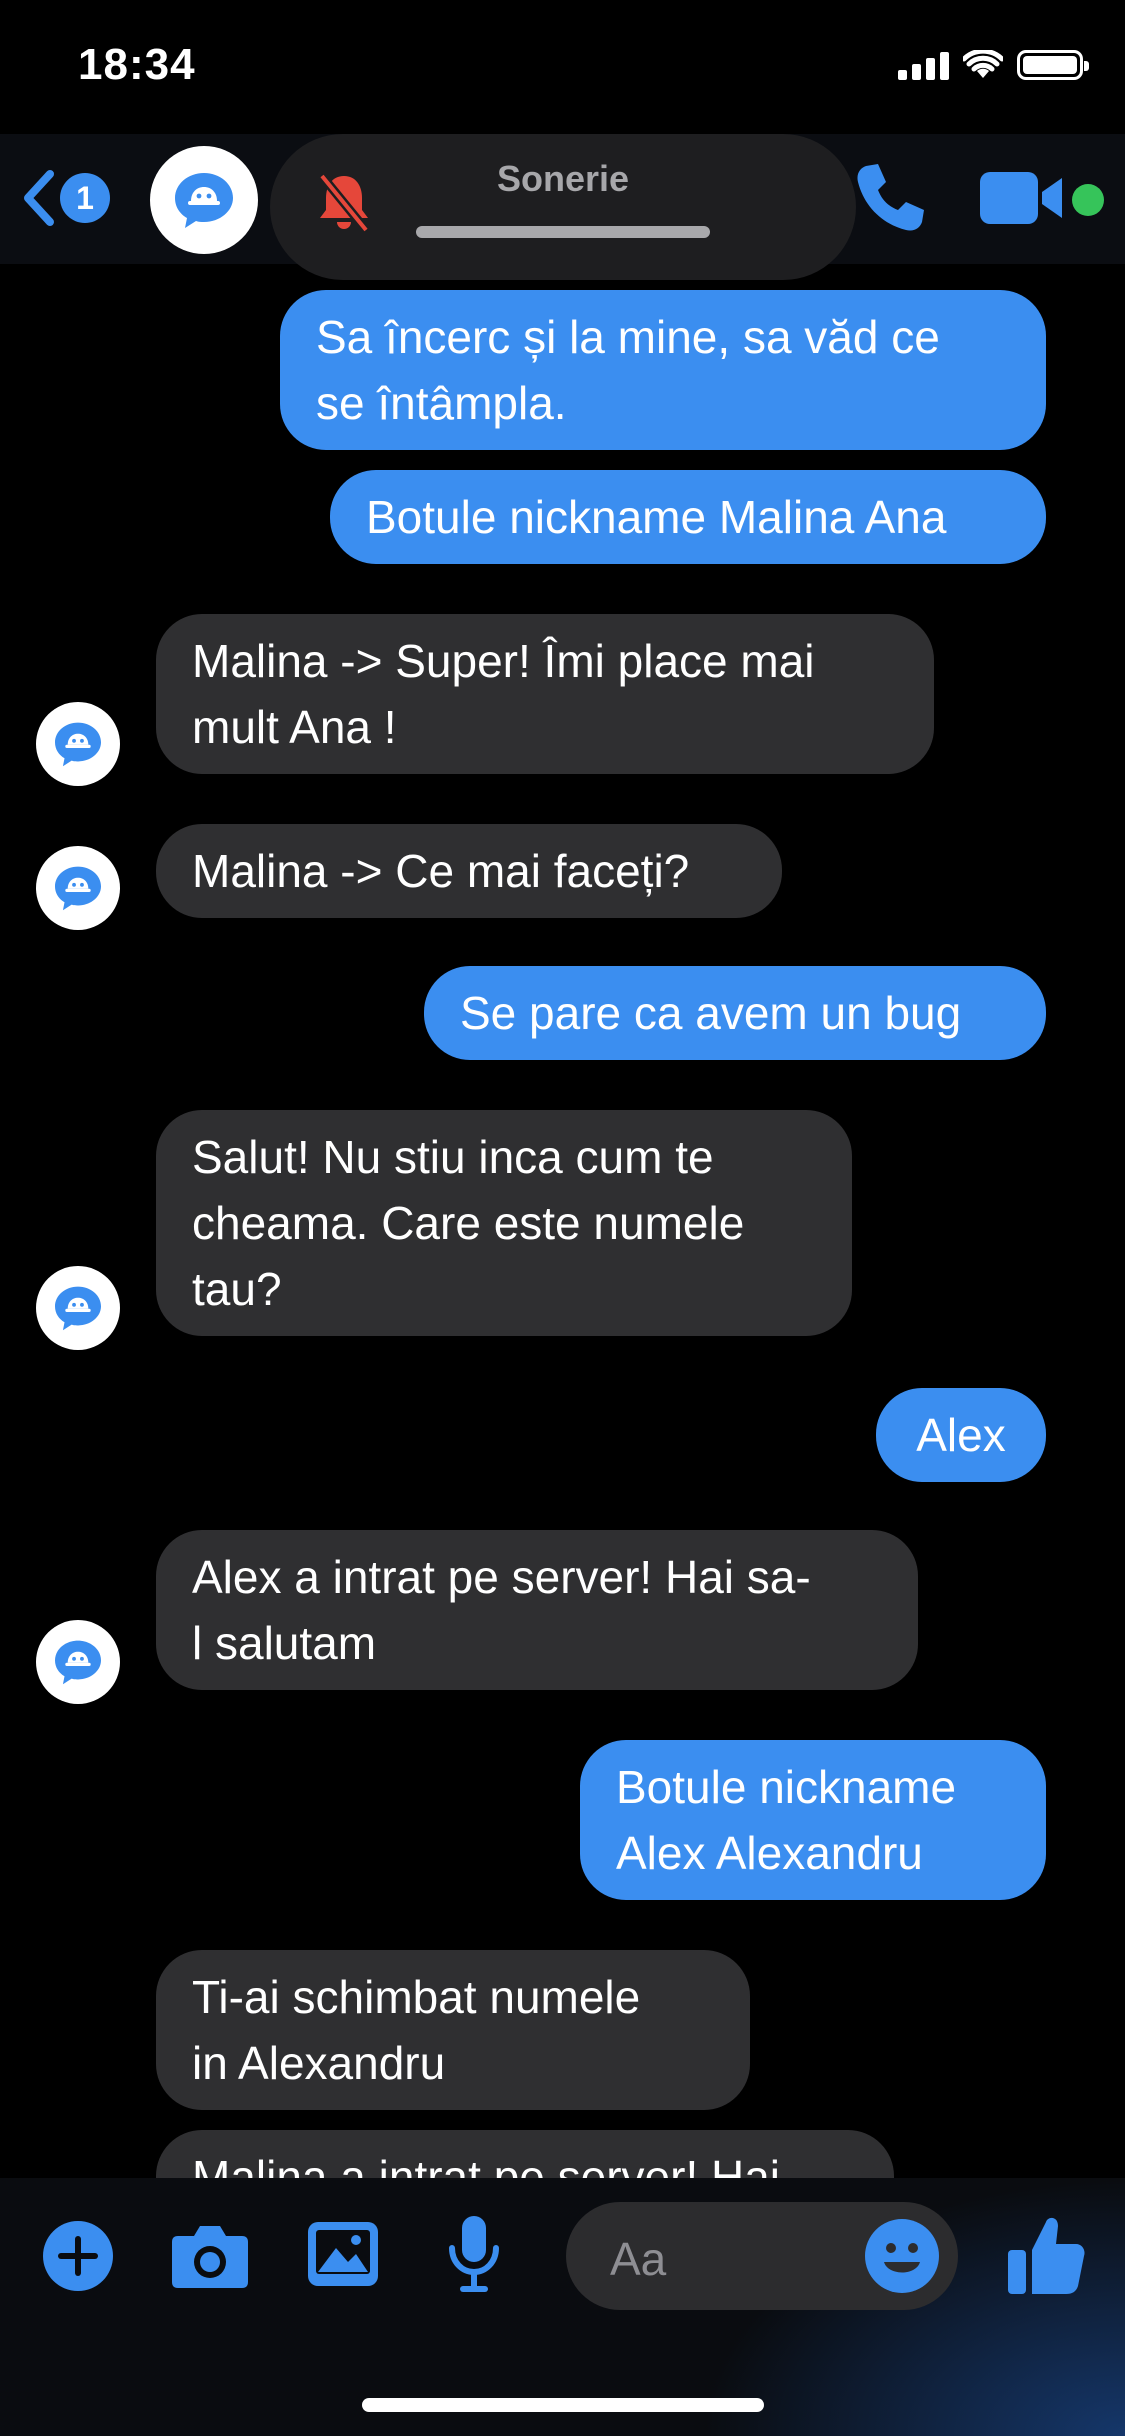 The image size is (1125, 2436). Describe the element at coordinates (85, 198) in the screenshot. I see `unread-badge: 1` at that location.